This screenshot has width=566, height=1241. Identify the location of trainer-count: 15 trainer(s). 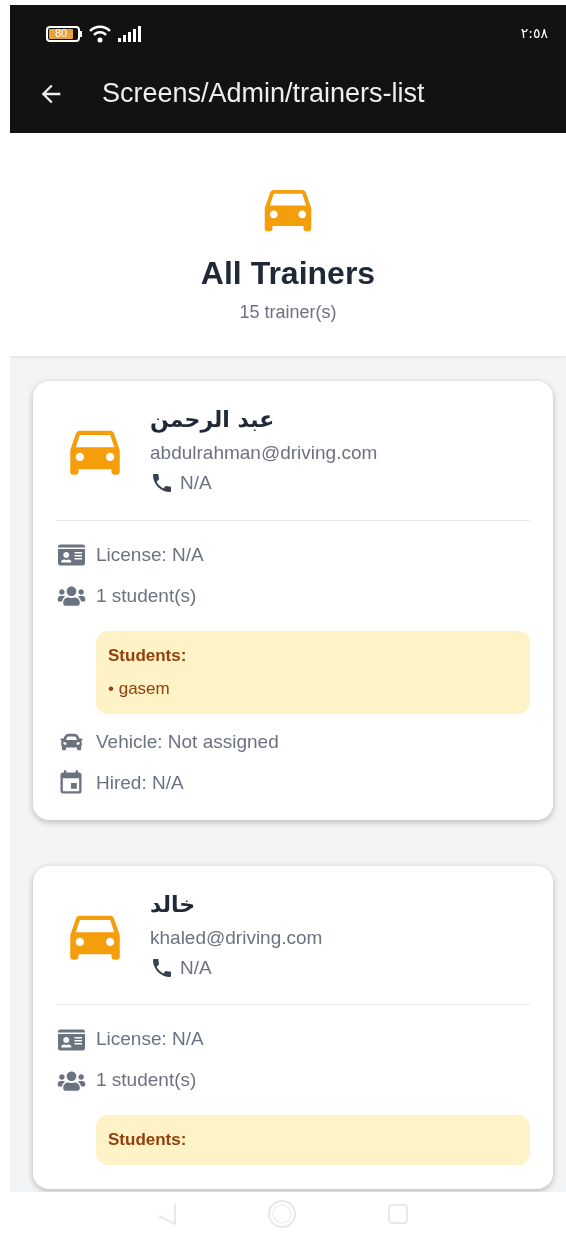
(288, 312).